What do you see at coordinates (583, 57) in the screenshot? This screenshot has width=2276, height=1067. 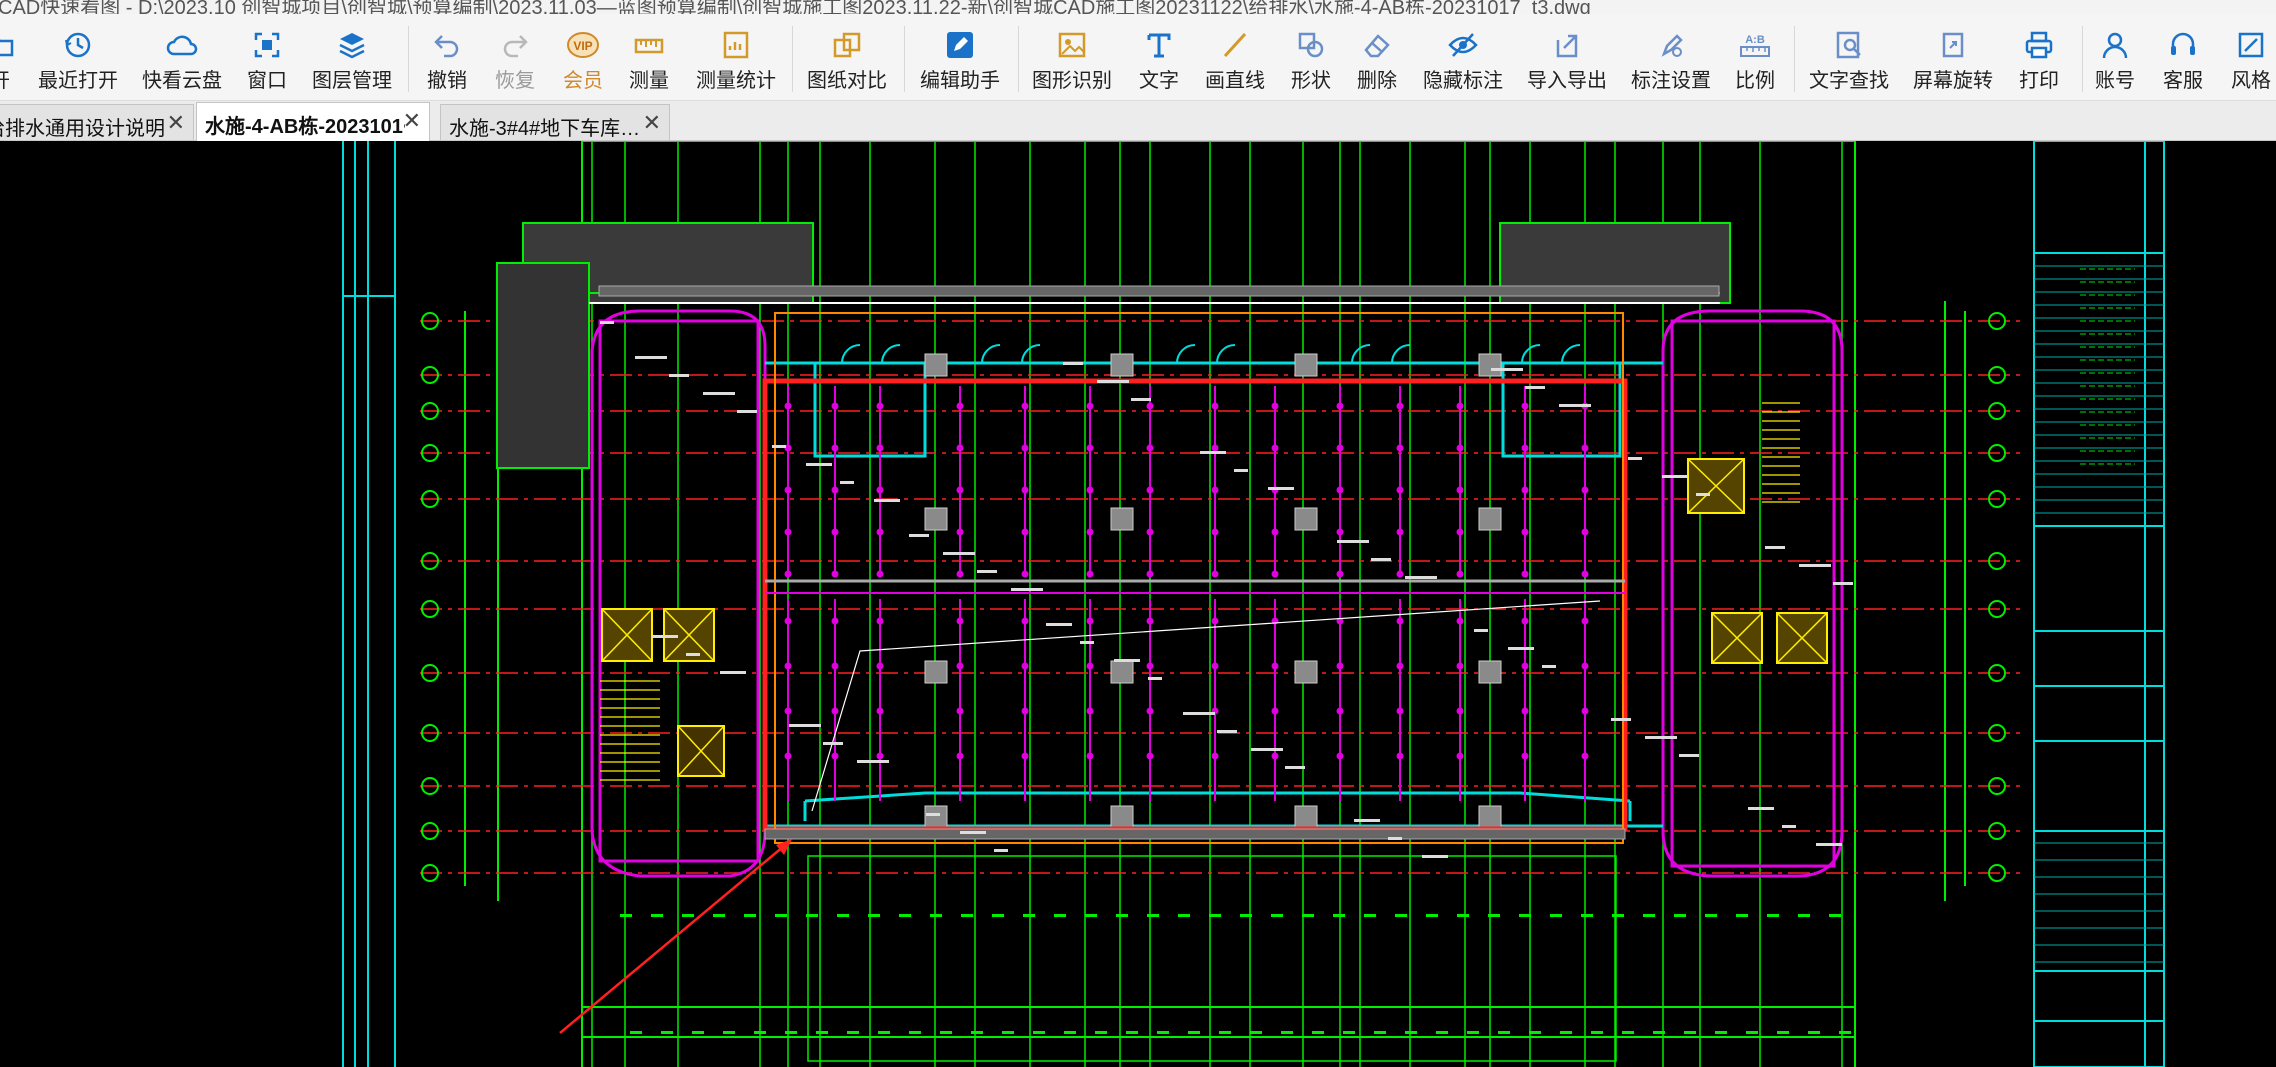 I see `toolbar-vip-button: VIP 会员` at bounding box center [583, 57].